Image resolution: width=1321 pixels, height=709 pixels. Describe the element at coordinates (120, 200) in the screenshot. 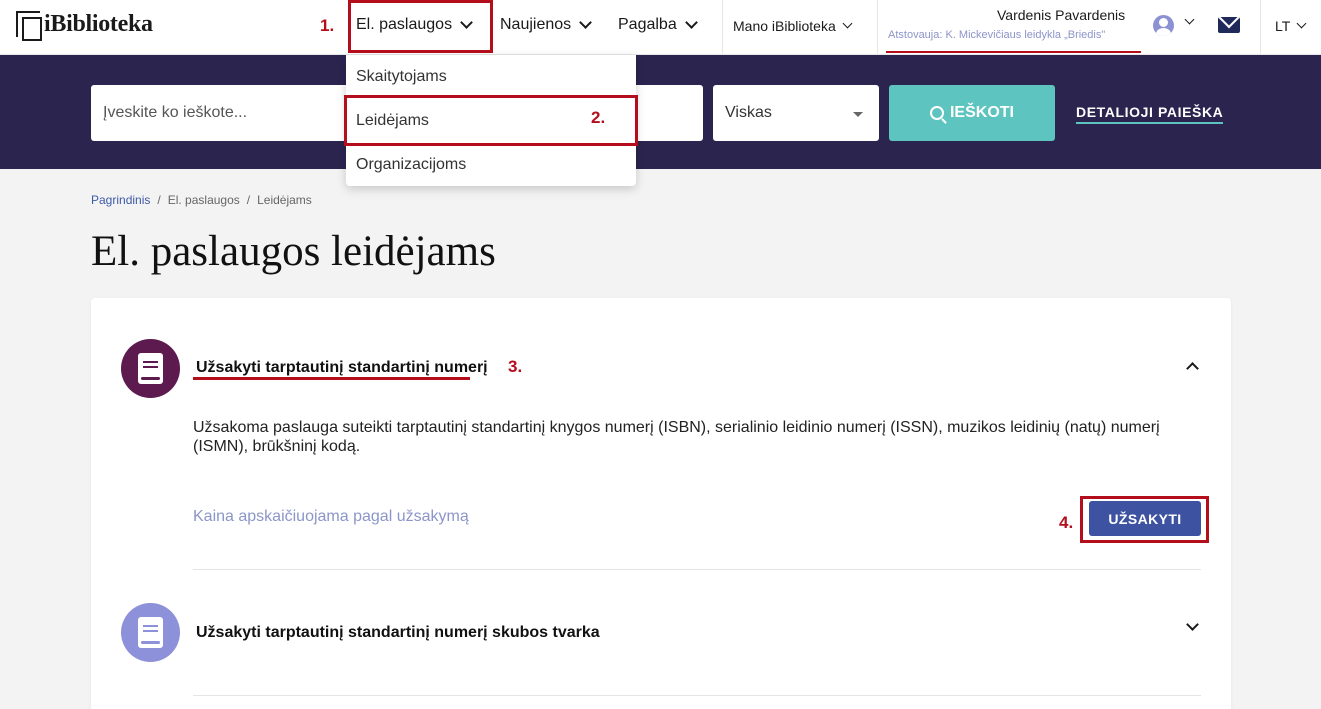

I see `breadcrumb-home: Pagrindinis` at that location.